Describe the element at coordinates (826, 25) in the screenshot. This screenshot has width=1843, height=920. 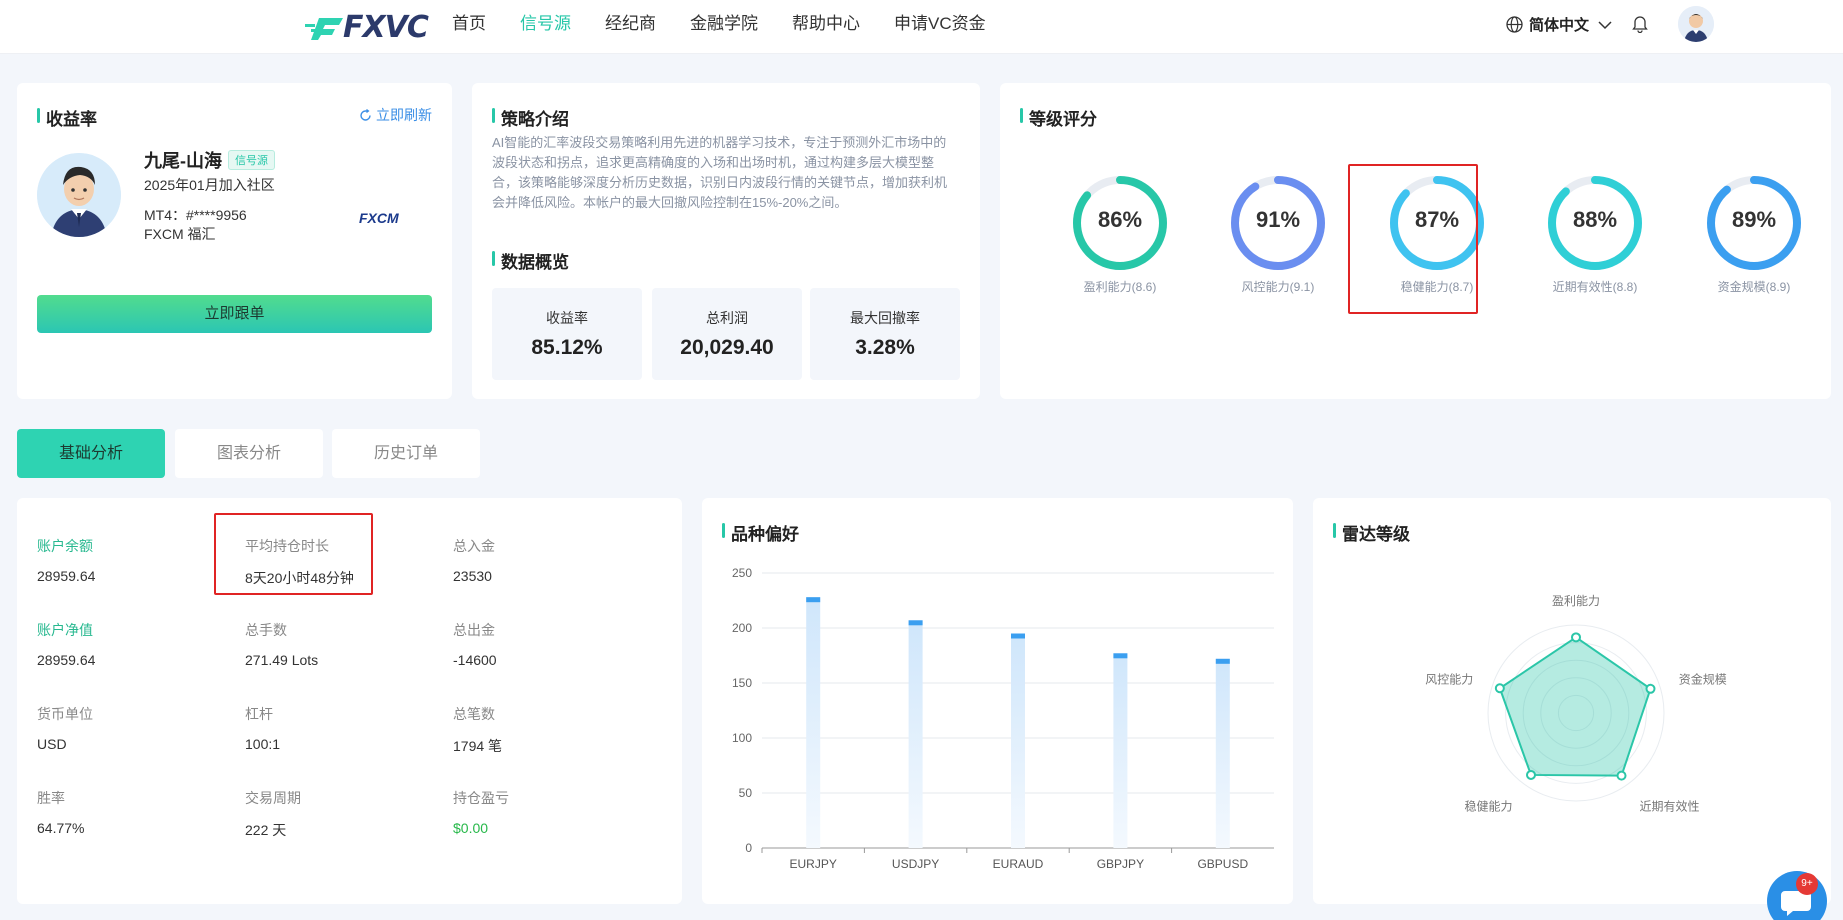
I see `nav-help: 帮助中心` at that location.